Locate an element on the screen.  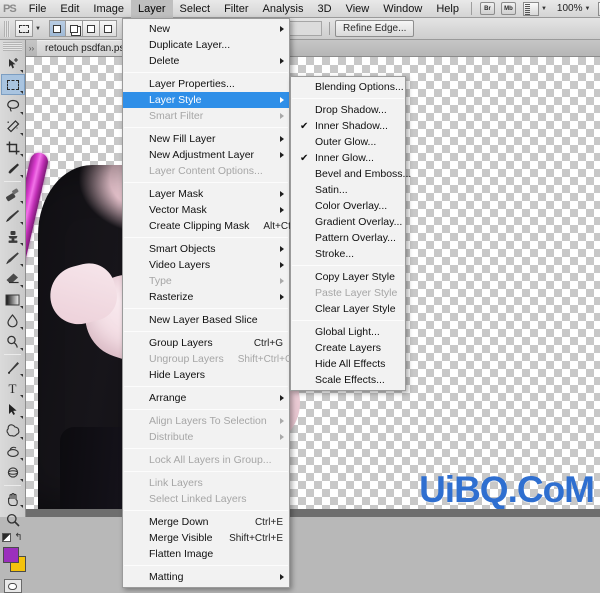
launch-mini-bridge-button: Mb is located at coordinates (508, 8).